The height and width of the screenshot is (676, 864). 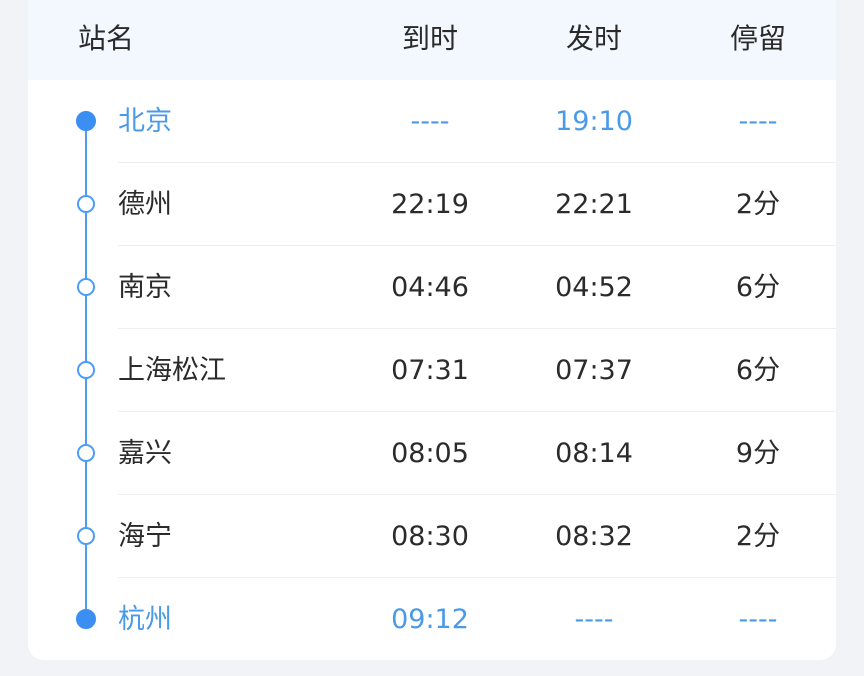 What do you see at coordinates (145, 453) in the screenshot?
I see `stop-name: 嘉兴` at bounding box center [145, 453].